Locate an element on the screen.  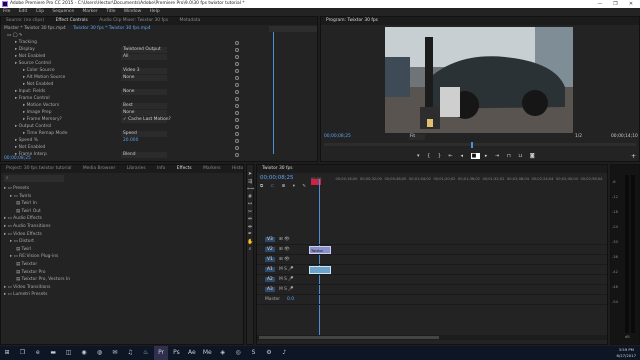
effects-tree-item: ▸ ▭ Audio Effects is located at coordinates (119, 219).